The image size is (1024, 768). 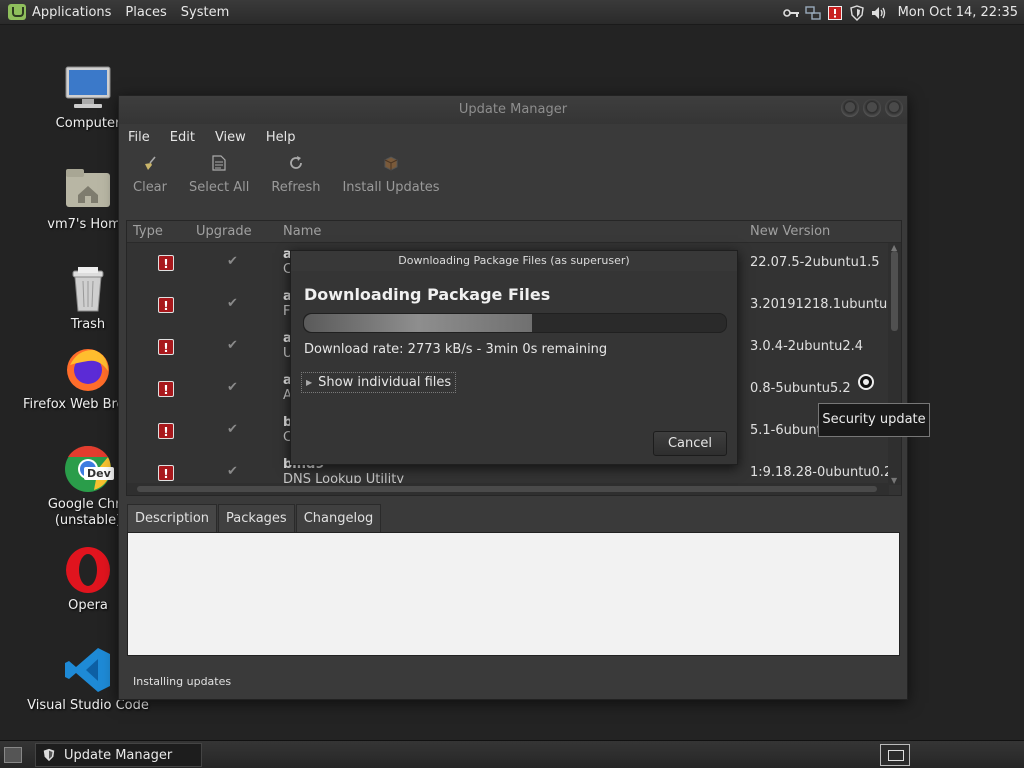 What do you see at coordinates (690, 443) in the screenshot?
I see `cancel-button: Cancel` at bounding box center [690, 443].